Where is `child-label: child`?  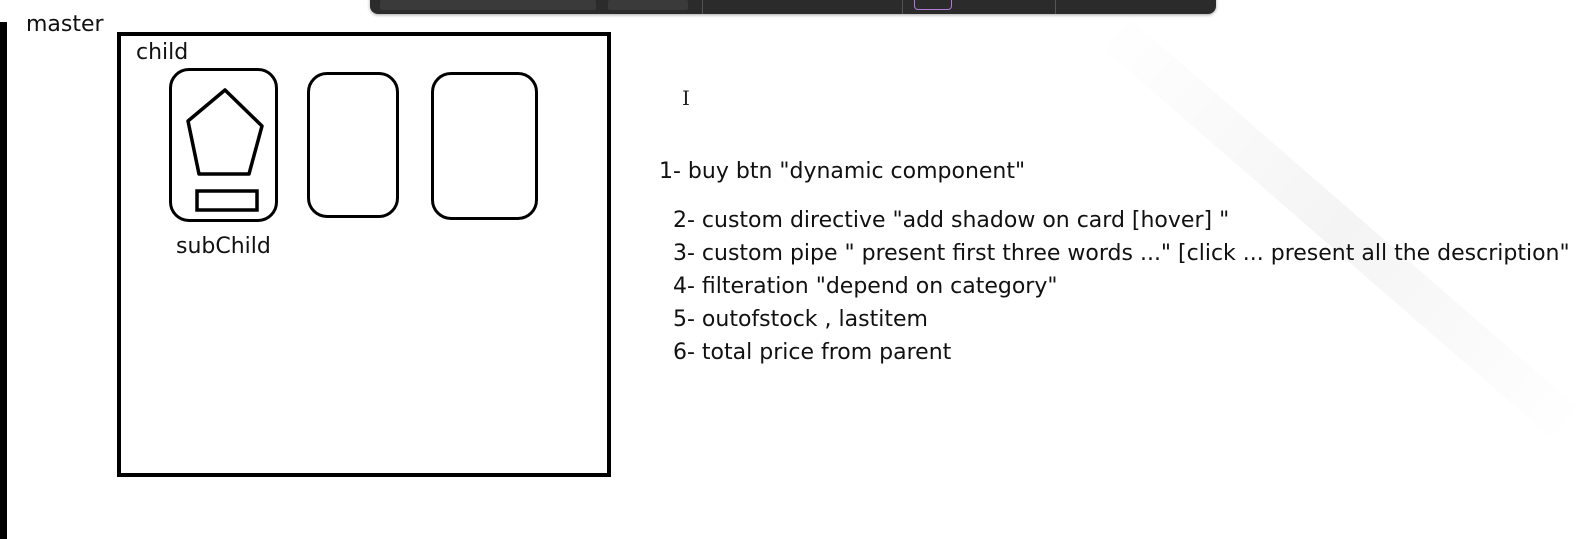 child-label: child is located at coordinates (162, 52).